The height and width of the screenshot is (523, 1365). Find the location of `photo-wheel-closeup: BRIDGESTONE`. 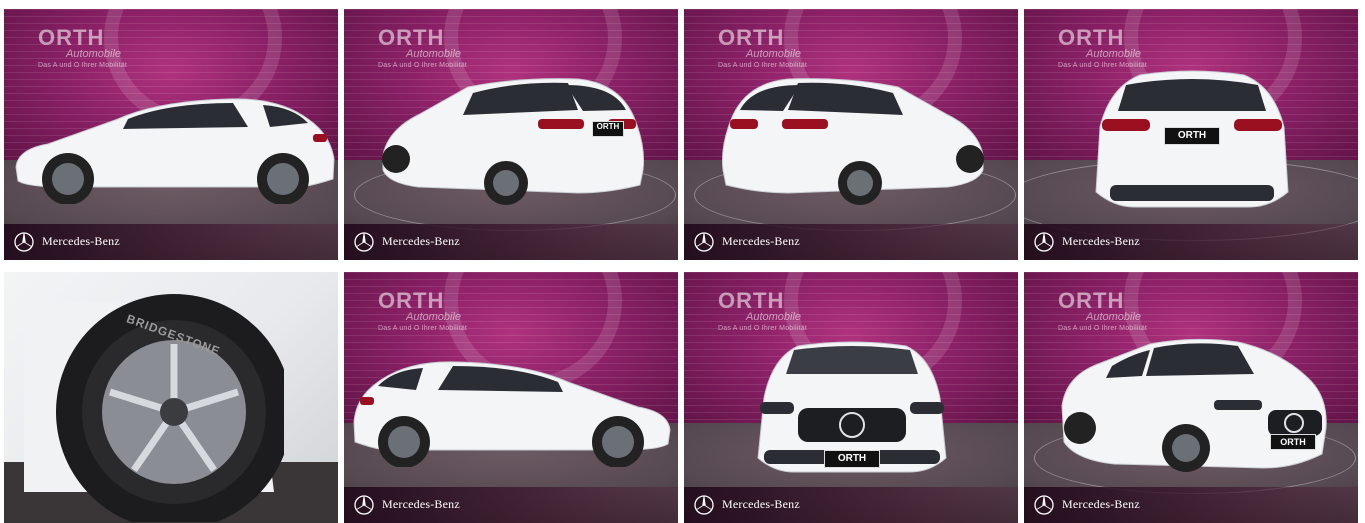

photo-wheel-closeup: BRIDGESTONE is located at coordinates (171, 397).